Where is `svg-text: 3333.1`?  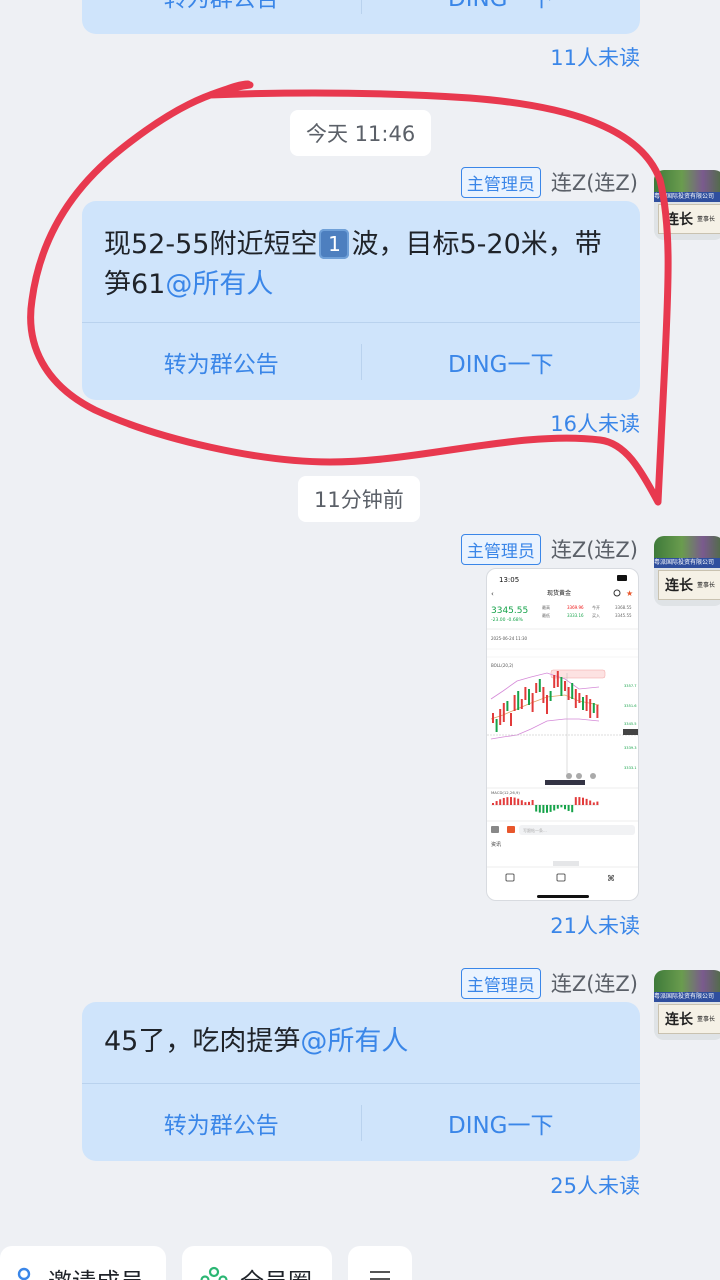 svg-text: 3333.1 is located at coordinates (630, 768).